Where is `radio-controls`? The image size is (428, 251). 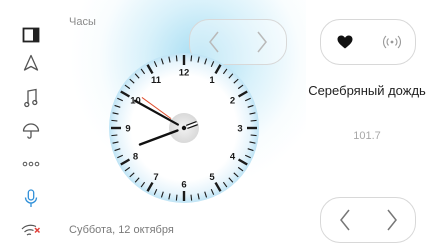 radio-controls is located at coordinates (368, 42).